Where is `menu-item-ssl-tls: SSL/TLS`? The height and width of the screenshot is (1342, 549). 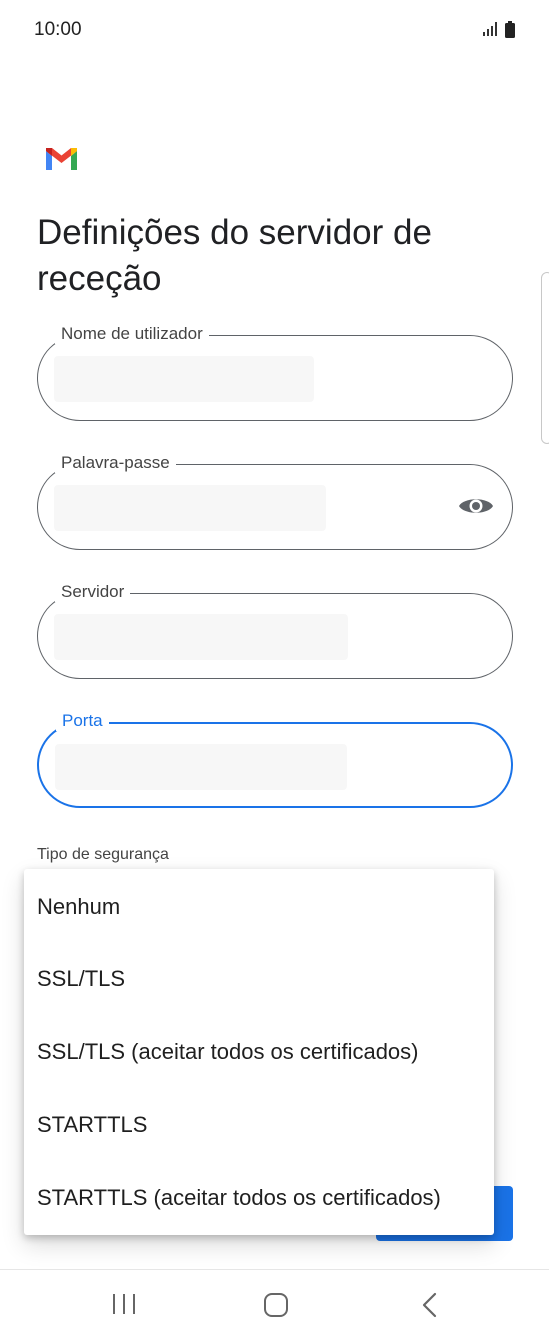 menu-item-ssl-tls: SSL/TLS is located at coordinates (259, 979).